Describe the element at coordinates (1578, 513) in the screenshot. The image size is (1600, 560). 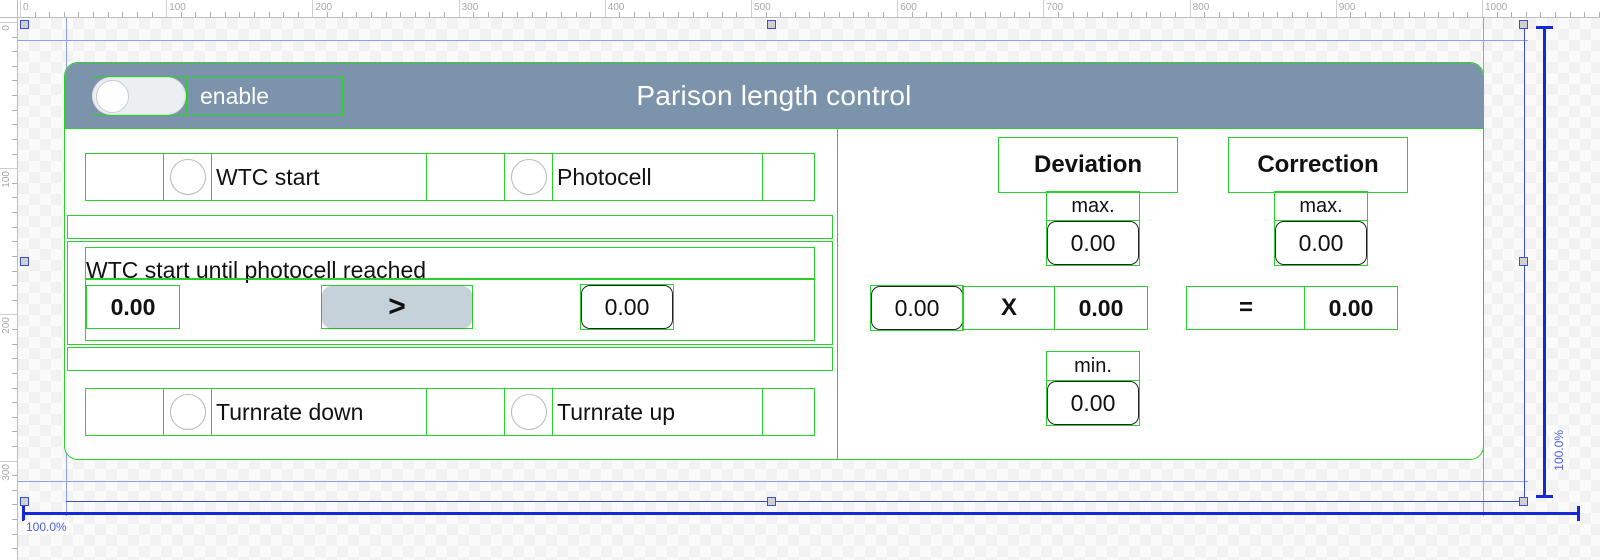
I see `measure-cap-right` at that location.